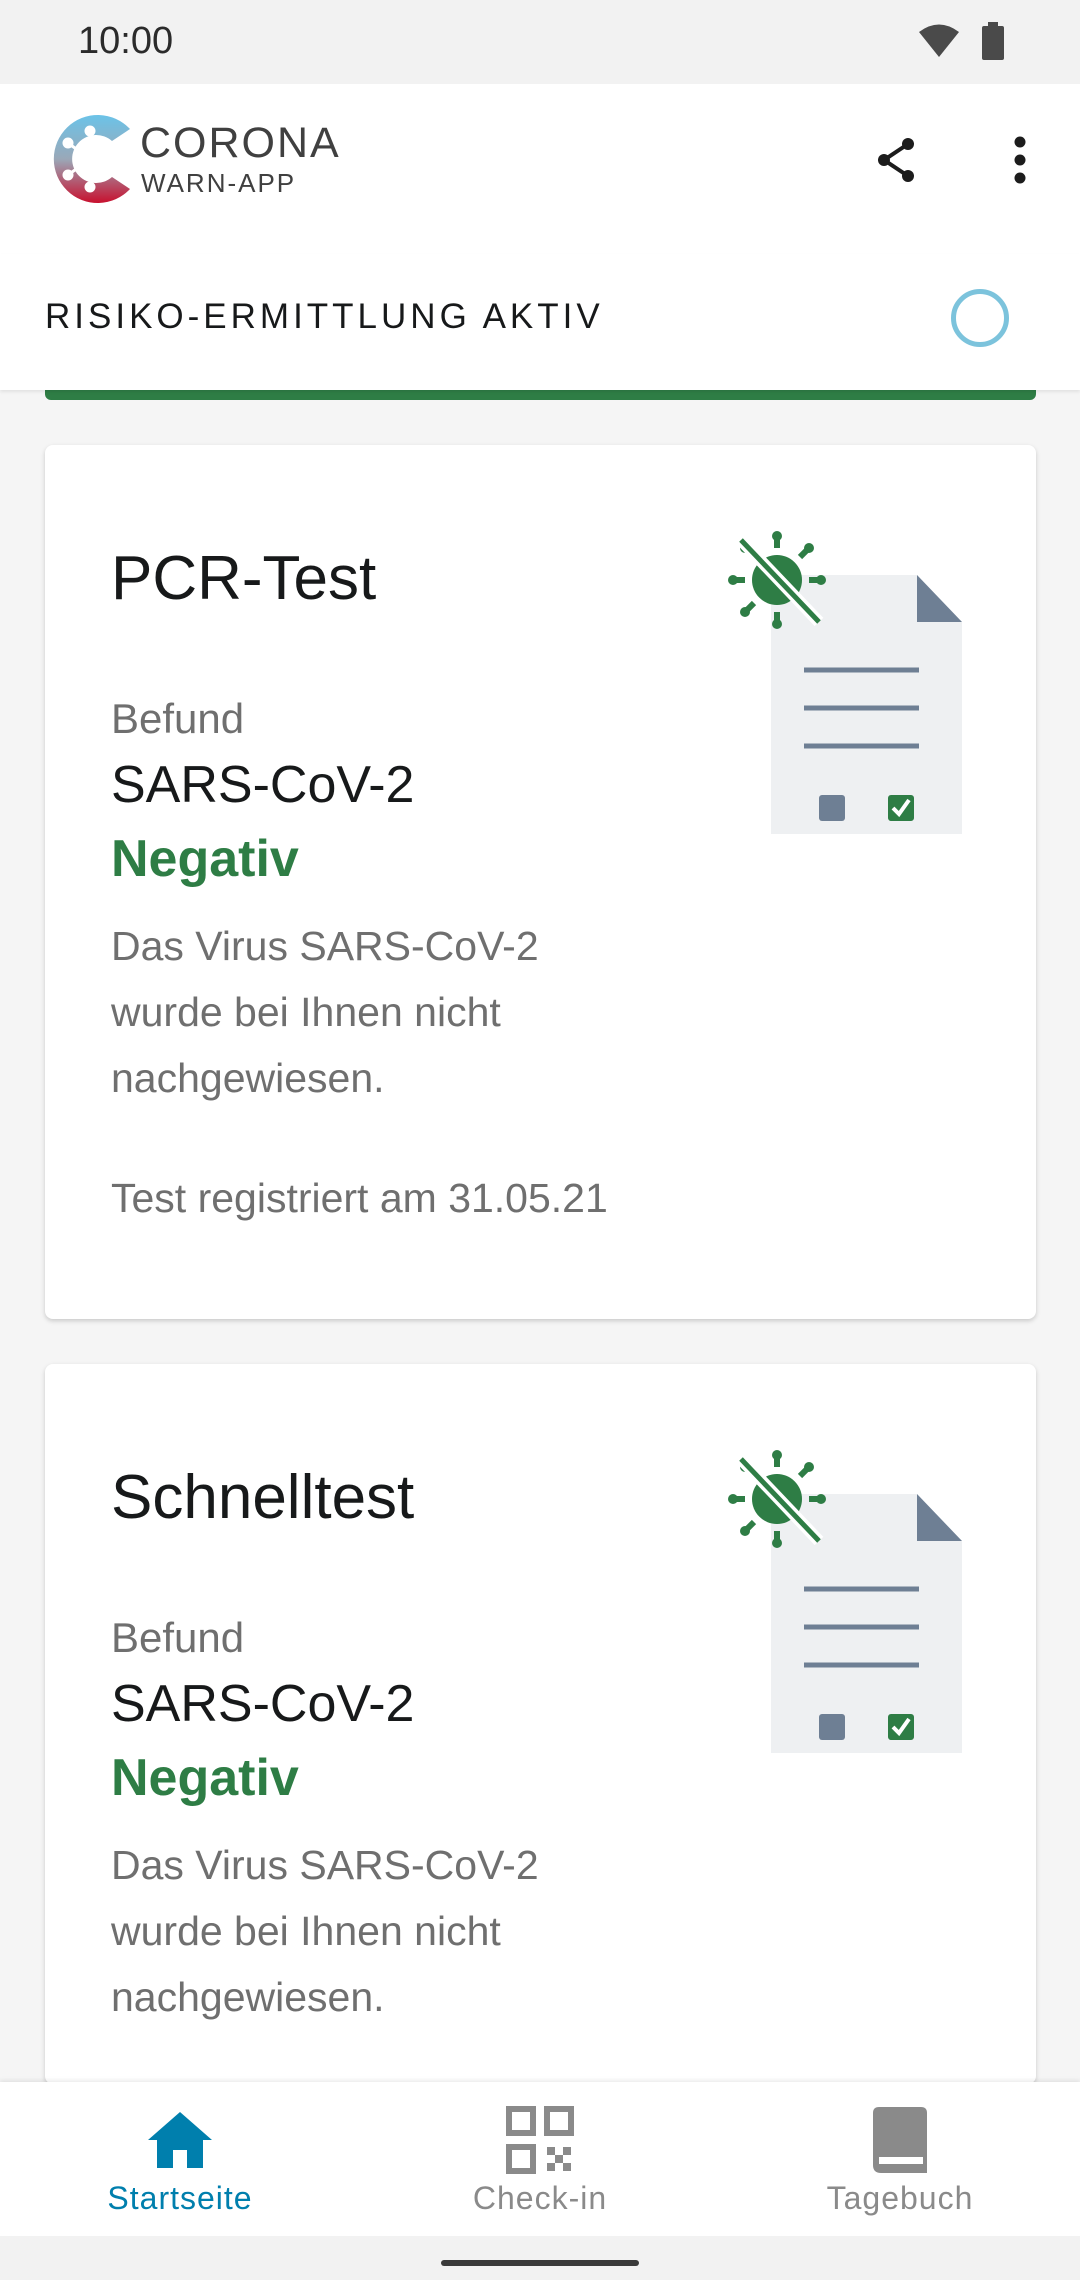 The height and width of the screenshot is (2280, 1080). Describe the element at coordinates (900, 2198) in the screenshot. I see `nav-label: Tagebuch` at that location.